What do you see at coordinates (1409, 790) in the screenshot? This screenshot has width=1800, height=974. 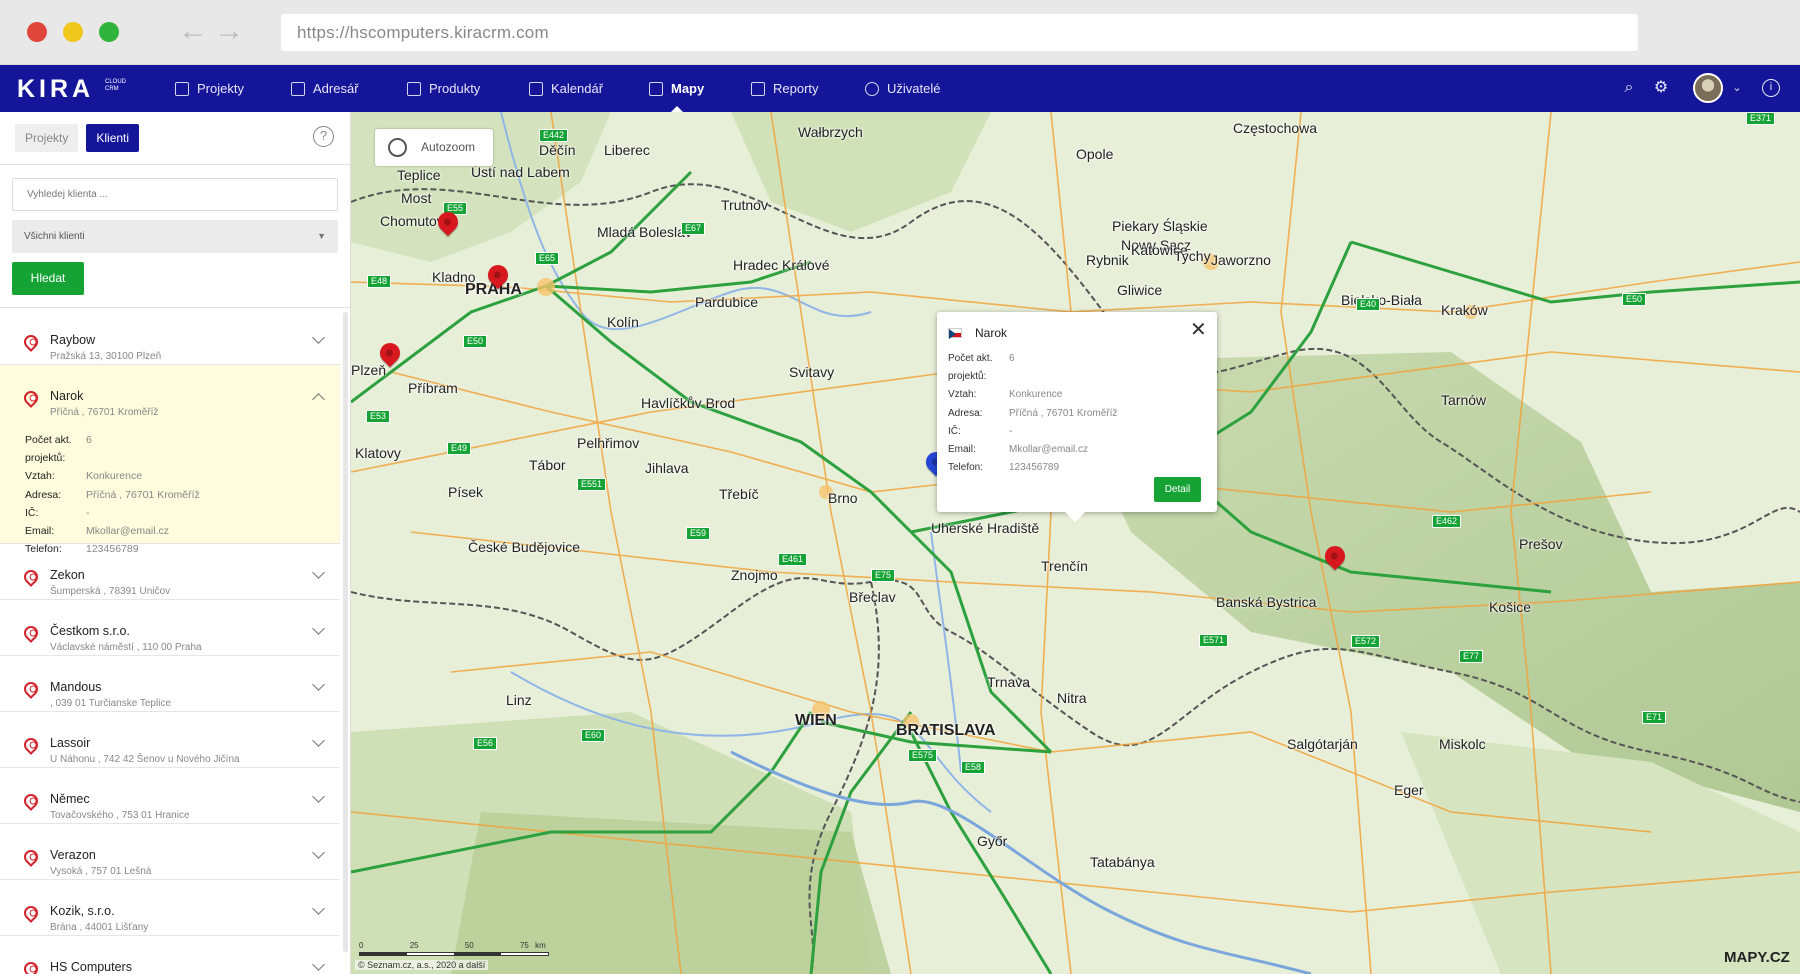 I see `map-city-label: Eger` at bounding box center [1409, 790].